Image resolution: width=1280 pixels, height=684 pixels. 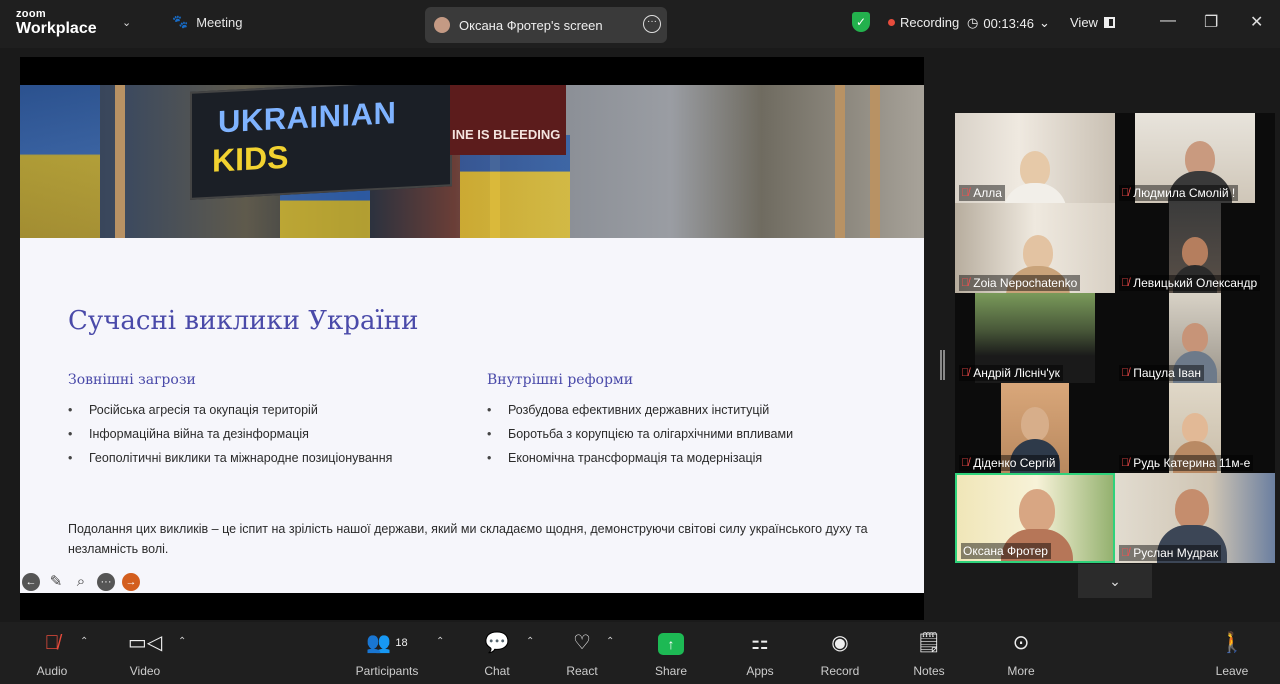 I want to click on list-item: Російська агресія та окупація територій, so click(x=230, y=415).